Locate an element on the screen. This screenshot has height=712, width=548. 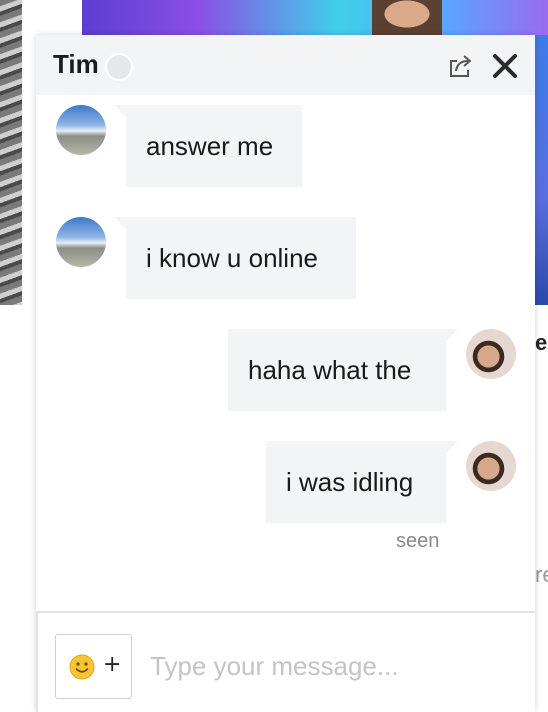
background-photo-top is located at coordinates (315, 17).